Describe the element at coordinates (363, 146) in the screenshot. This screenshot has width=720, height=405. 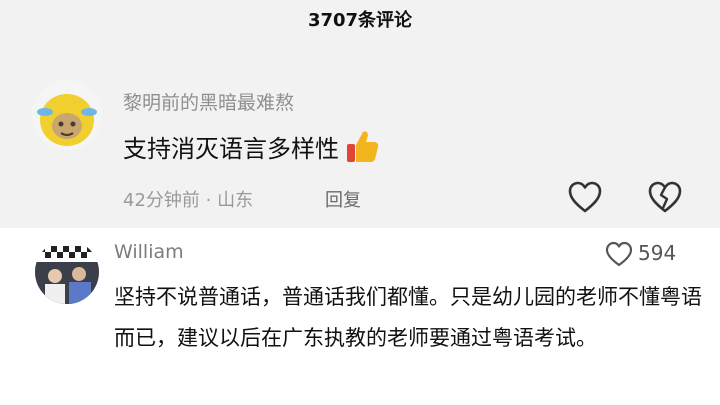
I see `thumbs-up-icon` at that location.